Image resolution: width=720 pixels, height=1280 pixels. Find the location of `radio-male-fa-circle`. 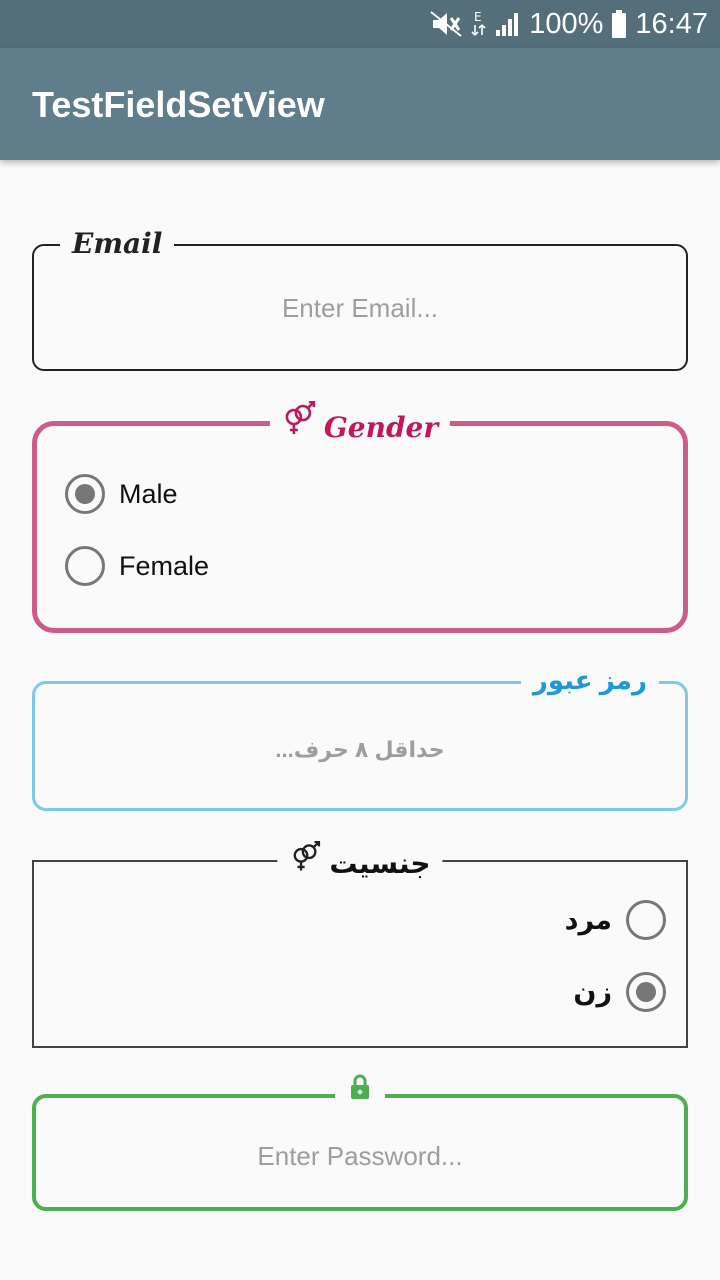

radio-male-fa-circle is located at coordinates (646, 920).